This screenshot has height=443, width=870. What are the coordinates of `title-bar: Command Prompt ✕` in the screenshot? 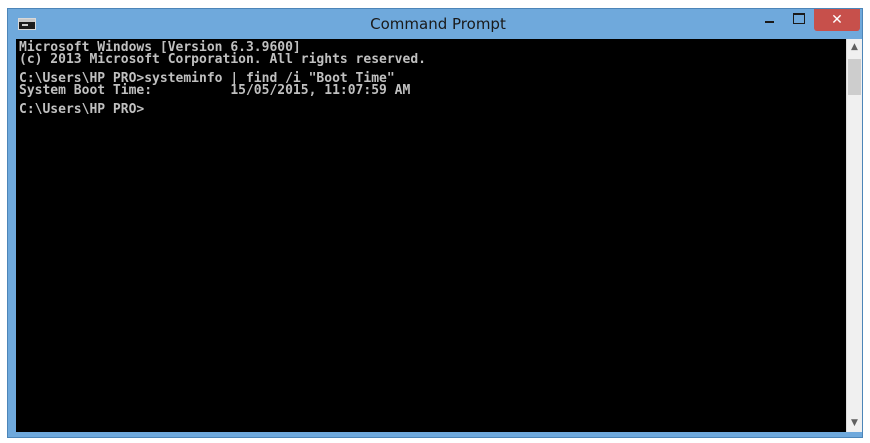 It's located at (435, 24).